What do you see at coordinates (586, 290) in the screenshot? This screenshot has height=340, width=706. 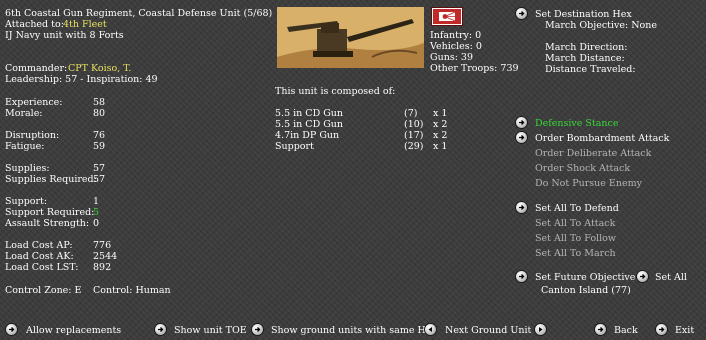 I see `future-objective-target: Canton Island (77)` at bounding box center [586, 290].